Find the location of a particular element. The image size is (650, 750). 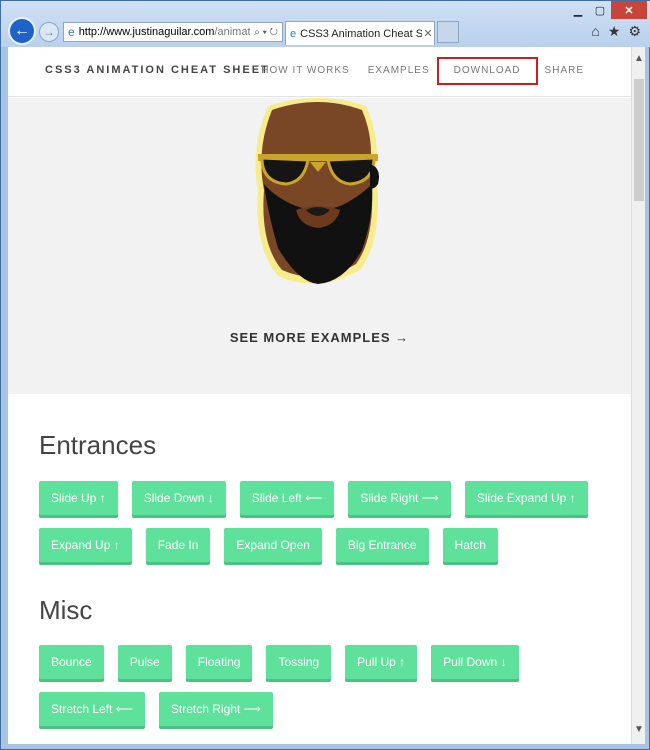

anim-button-pull-up: Pull Up ↑ is located at coordinates (381, 662).